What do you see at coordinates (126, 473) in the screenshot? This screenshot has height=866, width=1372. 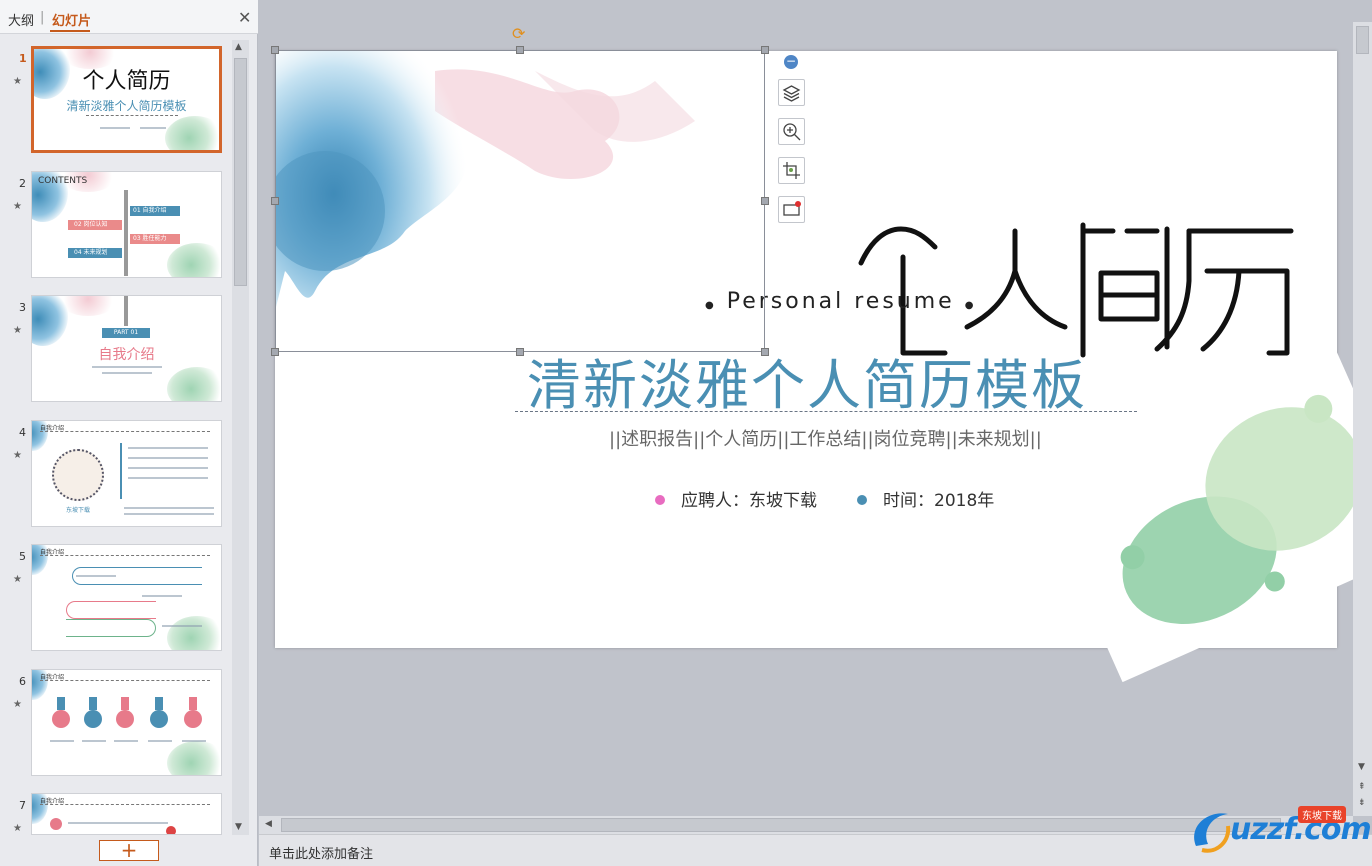 I see `slide-thumbnail-4: 自我介绍 东坡下载` at bounding box center [126, 473].